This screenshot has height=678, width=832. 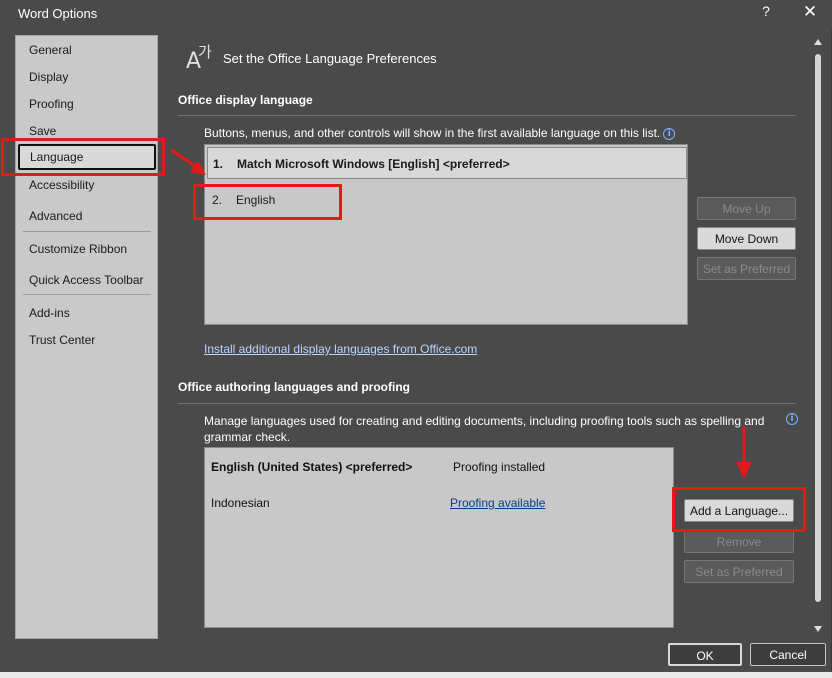 What do you see at coordinates (416, 15) in the screenshot?
I see `title-bar: Word Options ? ✕` at bounding box center [416, 15].